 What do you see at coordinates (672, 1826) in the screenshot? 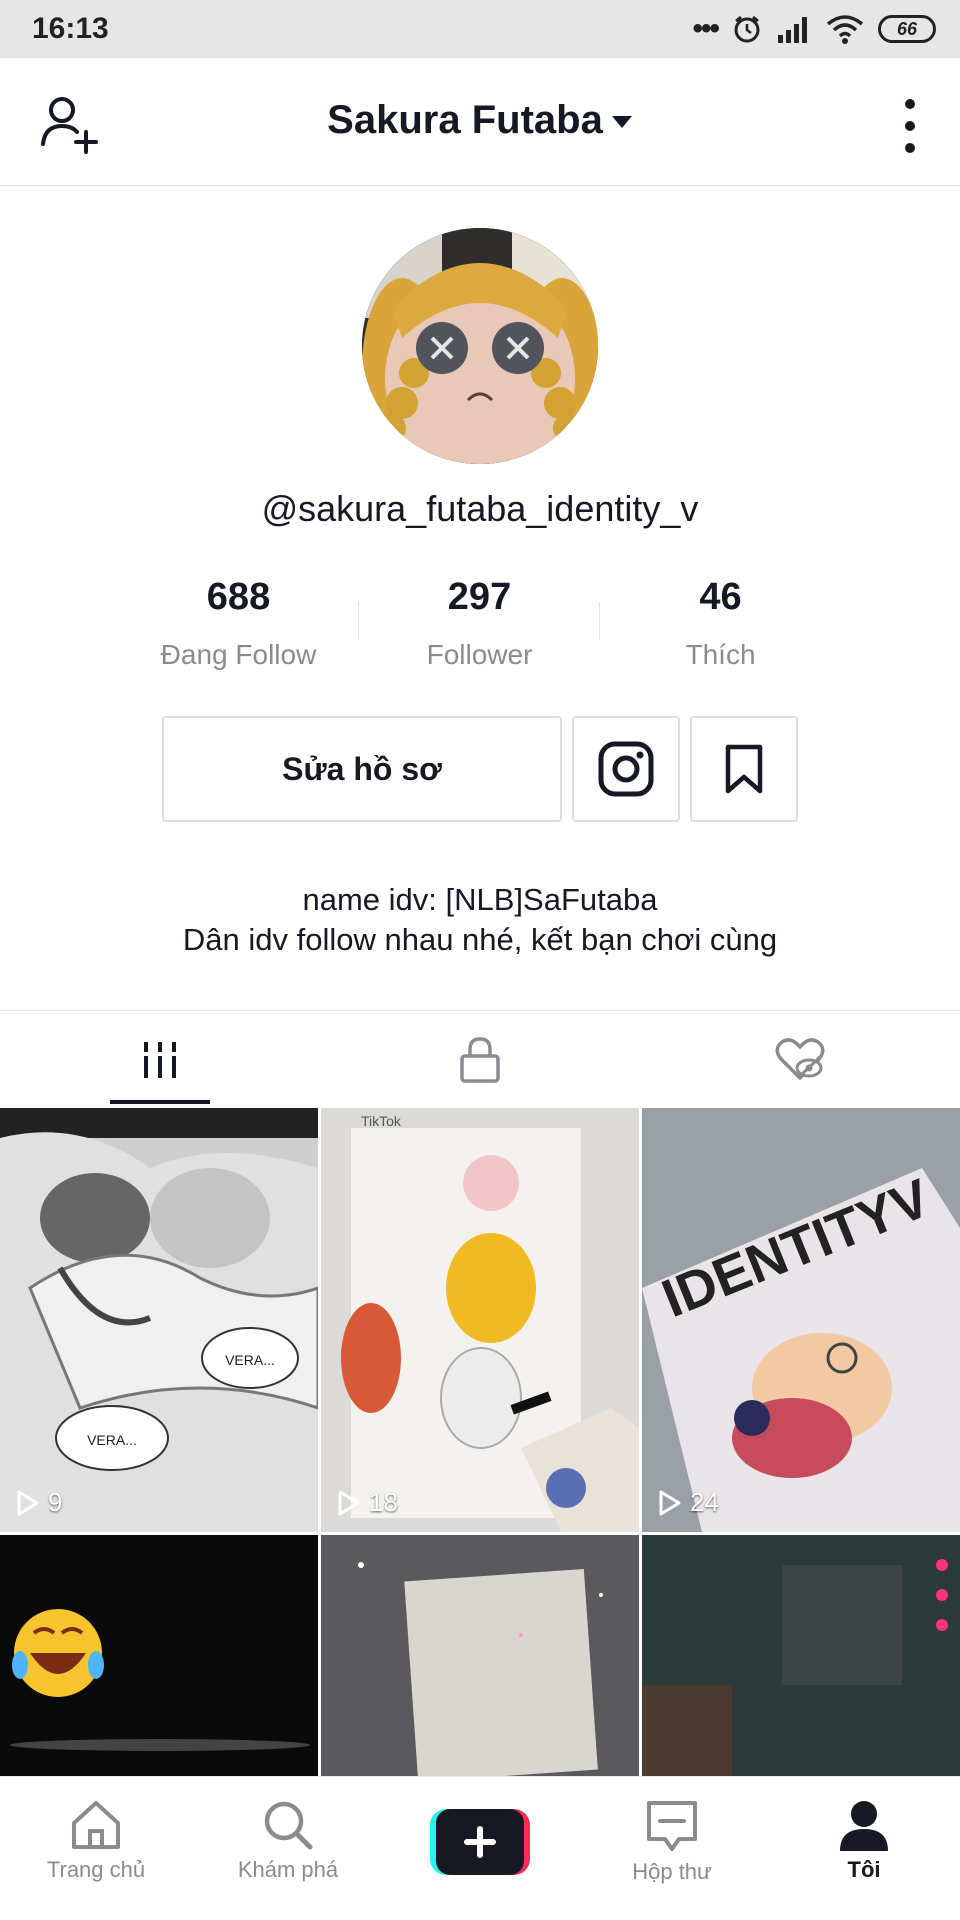
I see `inbox-icon` at bounding box center [672, 1826].